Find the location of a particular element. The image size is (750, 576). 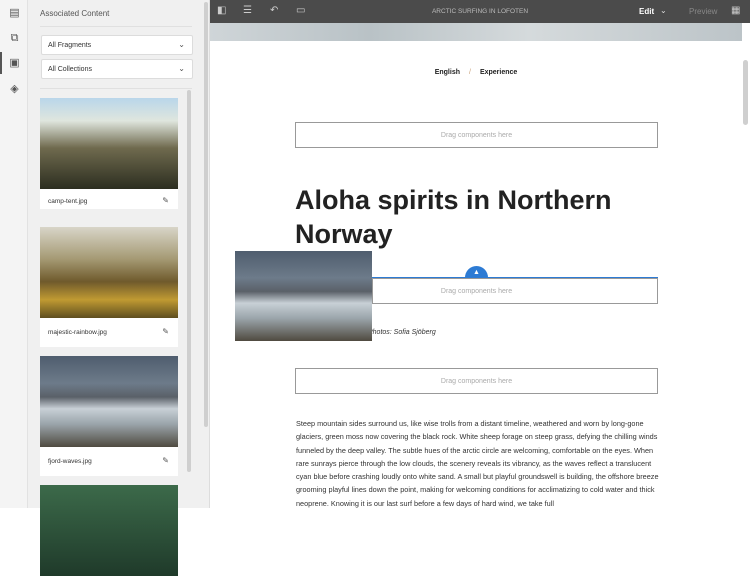

fragments-select: All Fragments ⌄ is located at coordinates (117, 45).